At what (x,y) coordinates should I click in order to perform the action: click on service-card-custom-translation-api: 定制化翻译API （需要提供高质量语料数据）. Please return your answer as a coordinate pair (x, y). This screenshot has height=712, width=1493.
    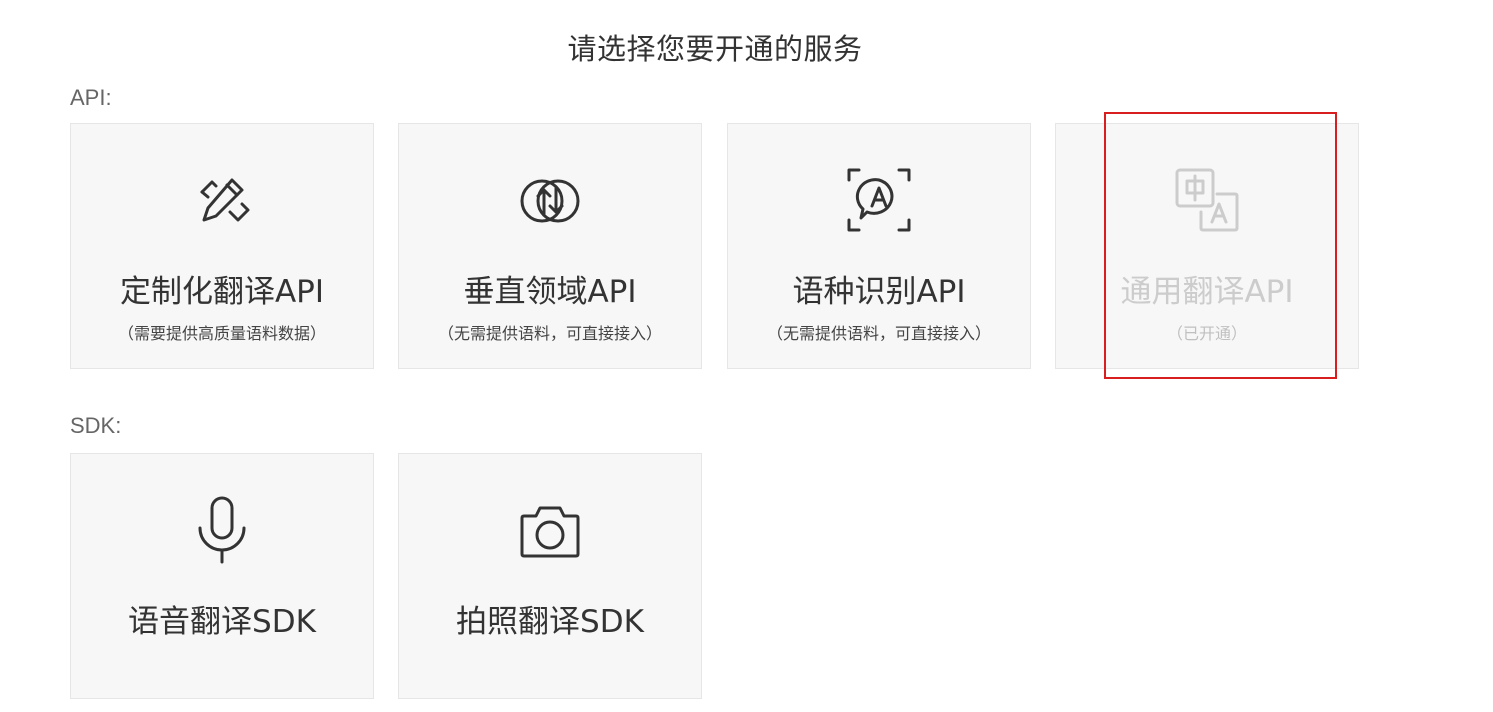
    Looking at the image, I should click on (222, 246).